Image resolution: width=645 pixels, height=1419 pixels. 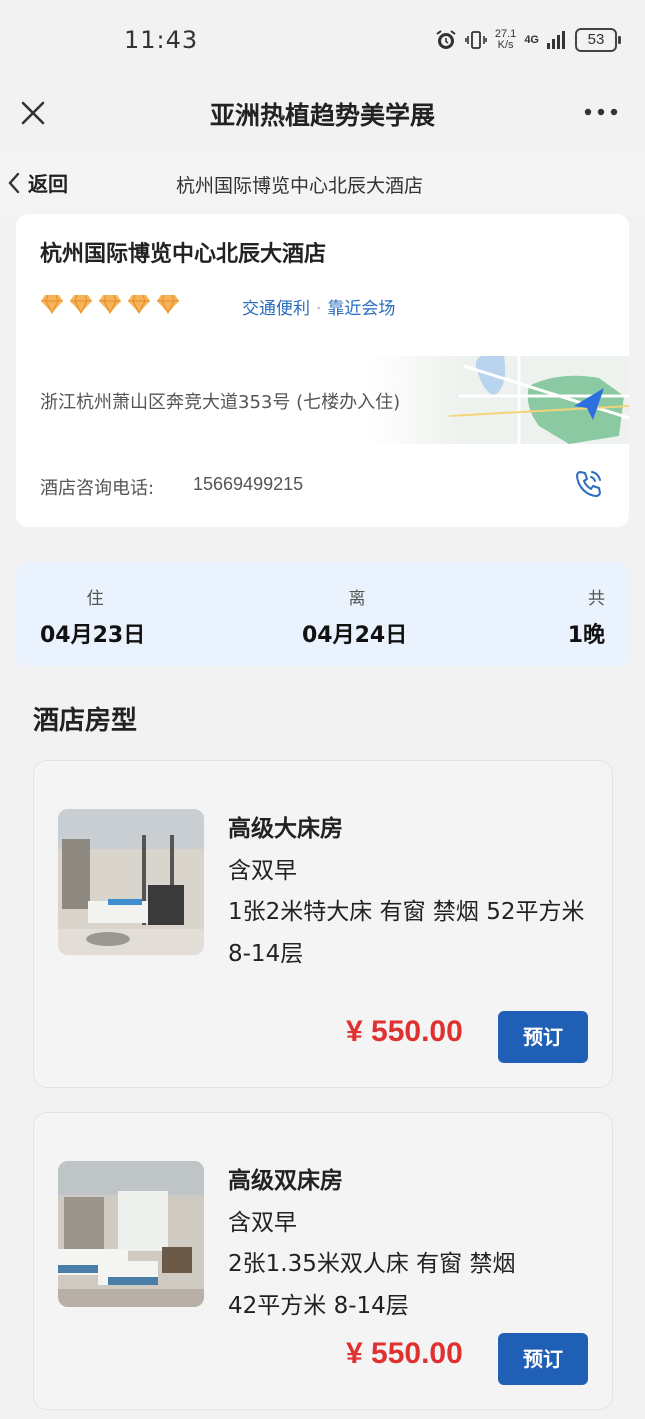 I want to click on nights-column: 共 1晚, so click(x=586, y=616).